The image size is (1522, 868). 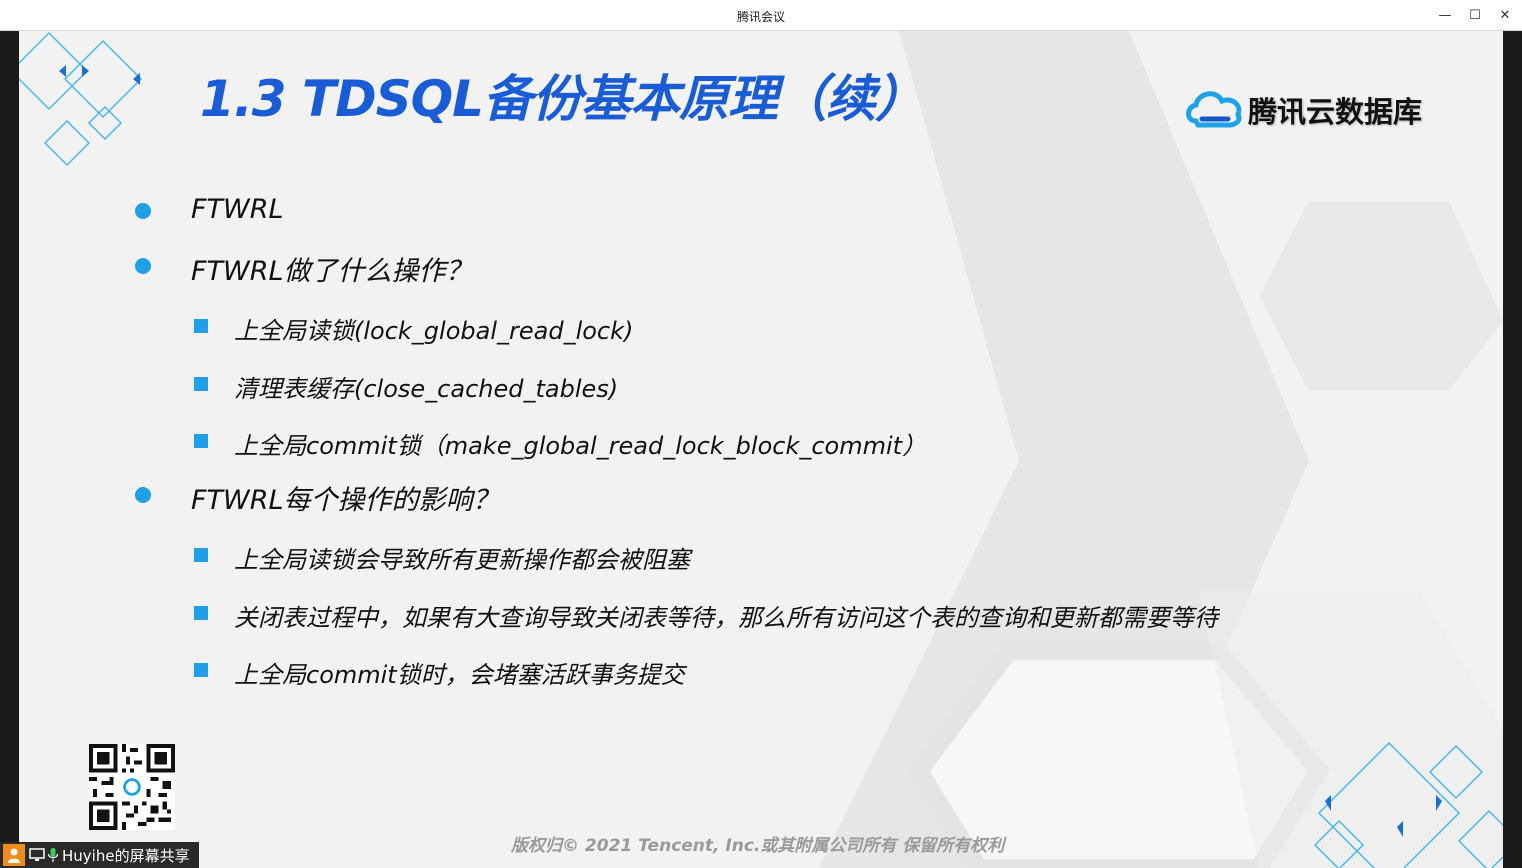 I want to click on window-titlebar: 腾讯会议 — ☐ ✕, so click(x=761, y=15).